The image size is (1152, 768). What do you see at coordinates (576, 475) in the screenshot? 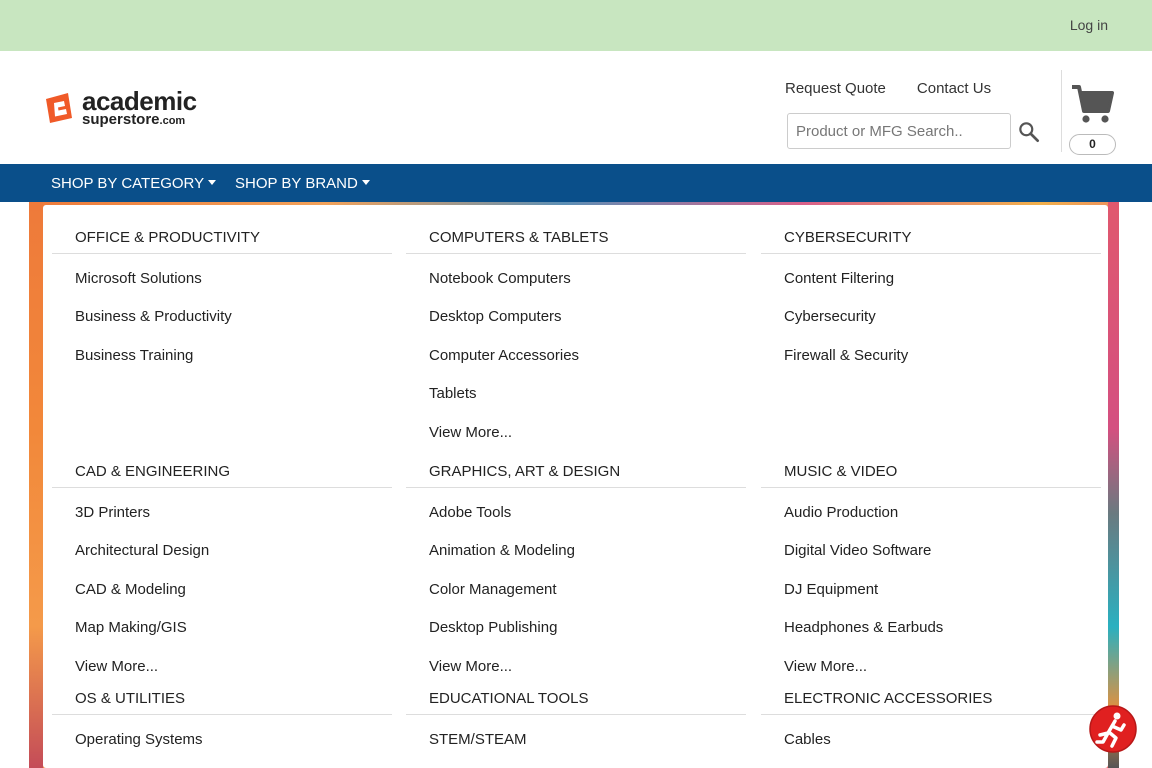
I see `category-heading: GRAPHICS, ART & DESIGN` at bounding box center [576, 475].